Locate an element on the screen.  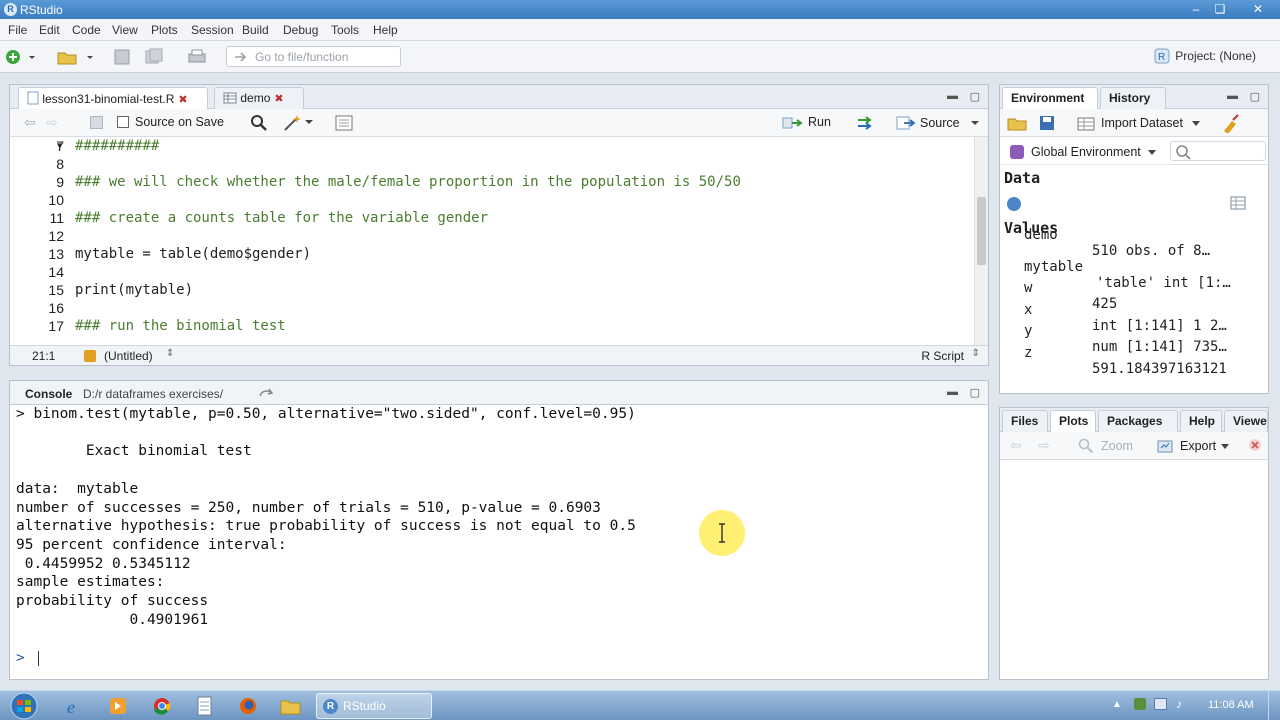
view-data-icon is located at coordinates (1238, 203).